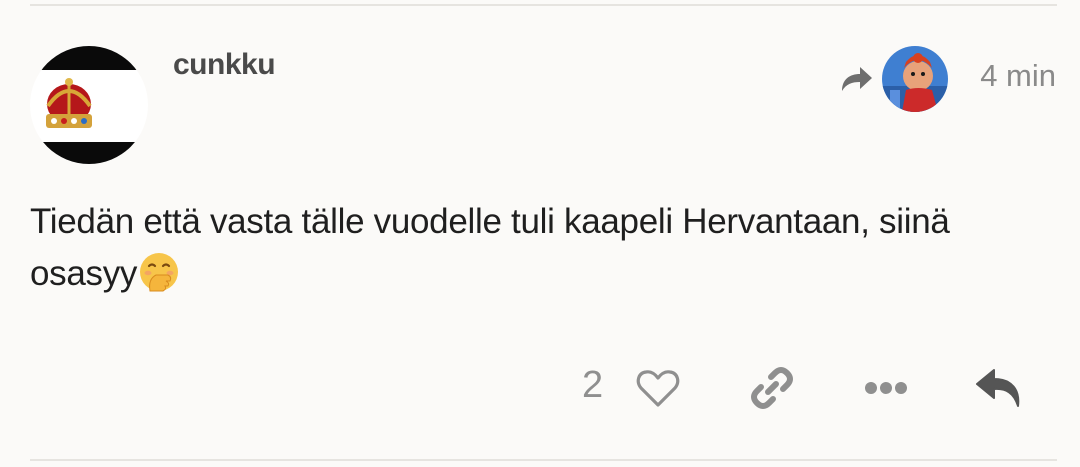 This screenshot has height=467, width=1080. I want to click on top-divider, so click(543, 5).